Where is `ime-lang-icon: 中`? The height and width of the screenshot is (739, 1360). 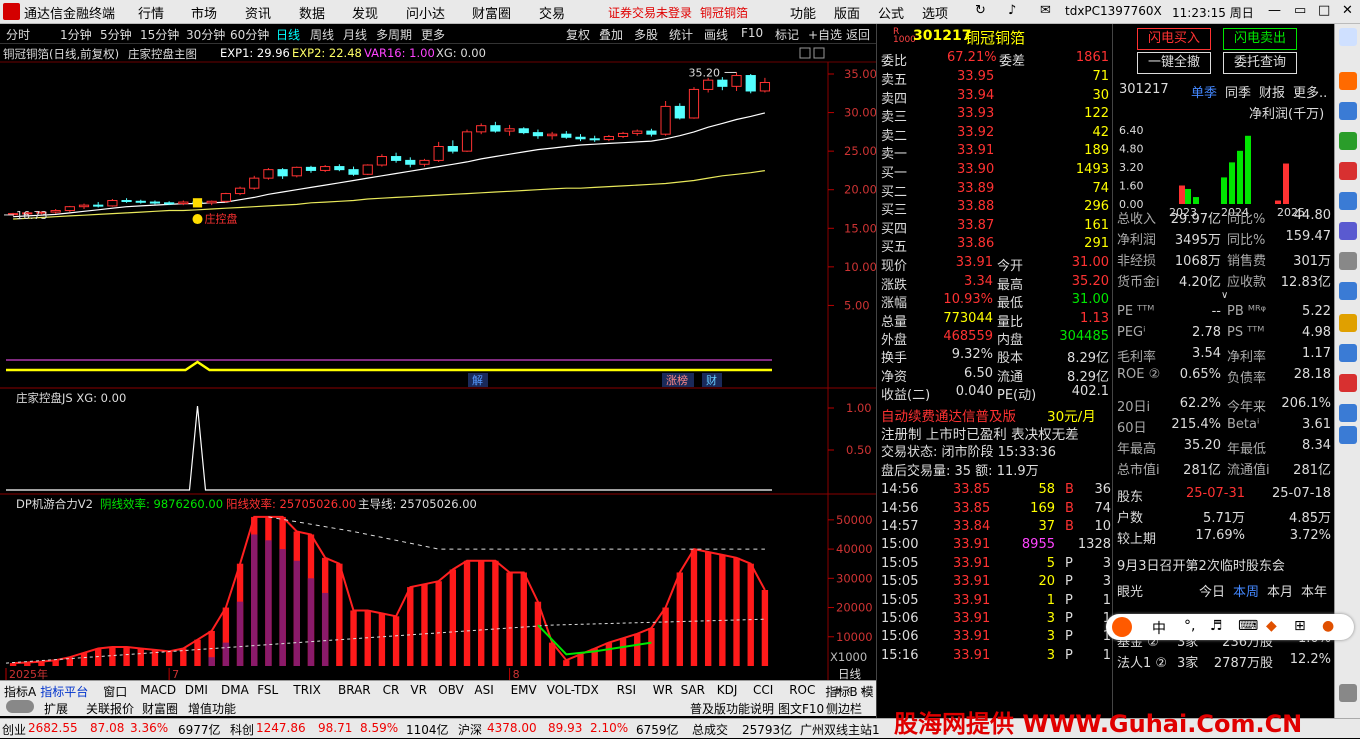 ime-lang-icon: 中 is located at coordinates (1159, 628).